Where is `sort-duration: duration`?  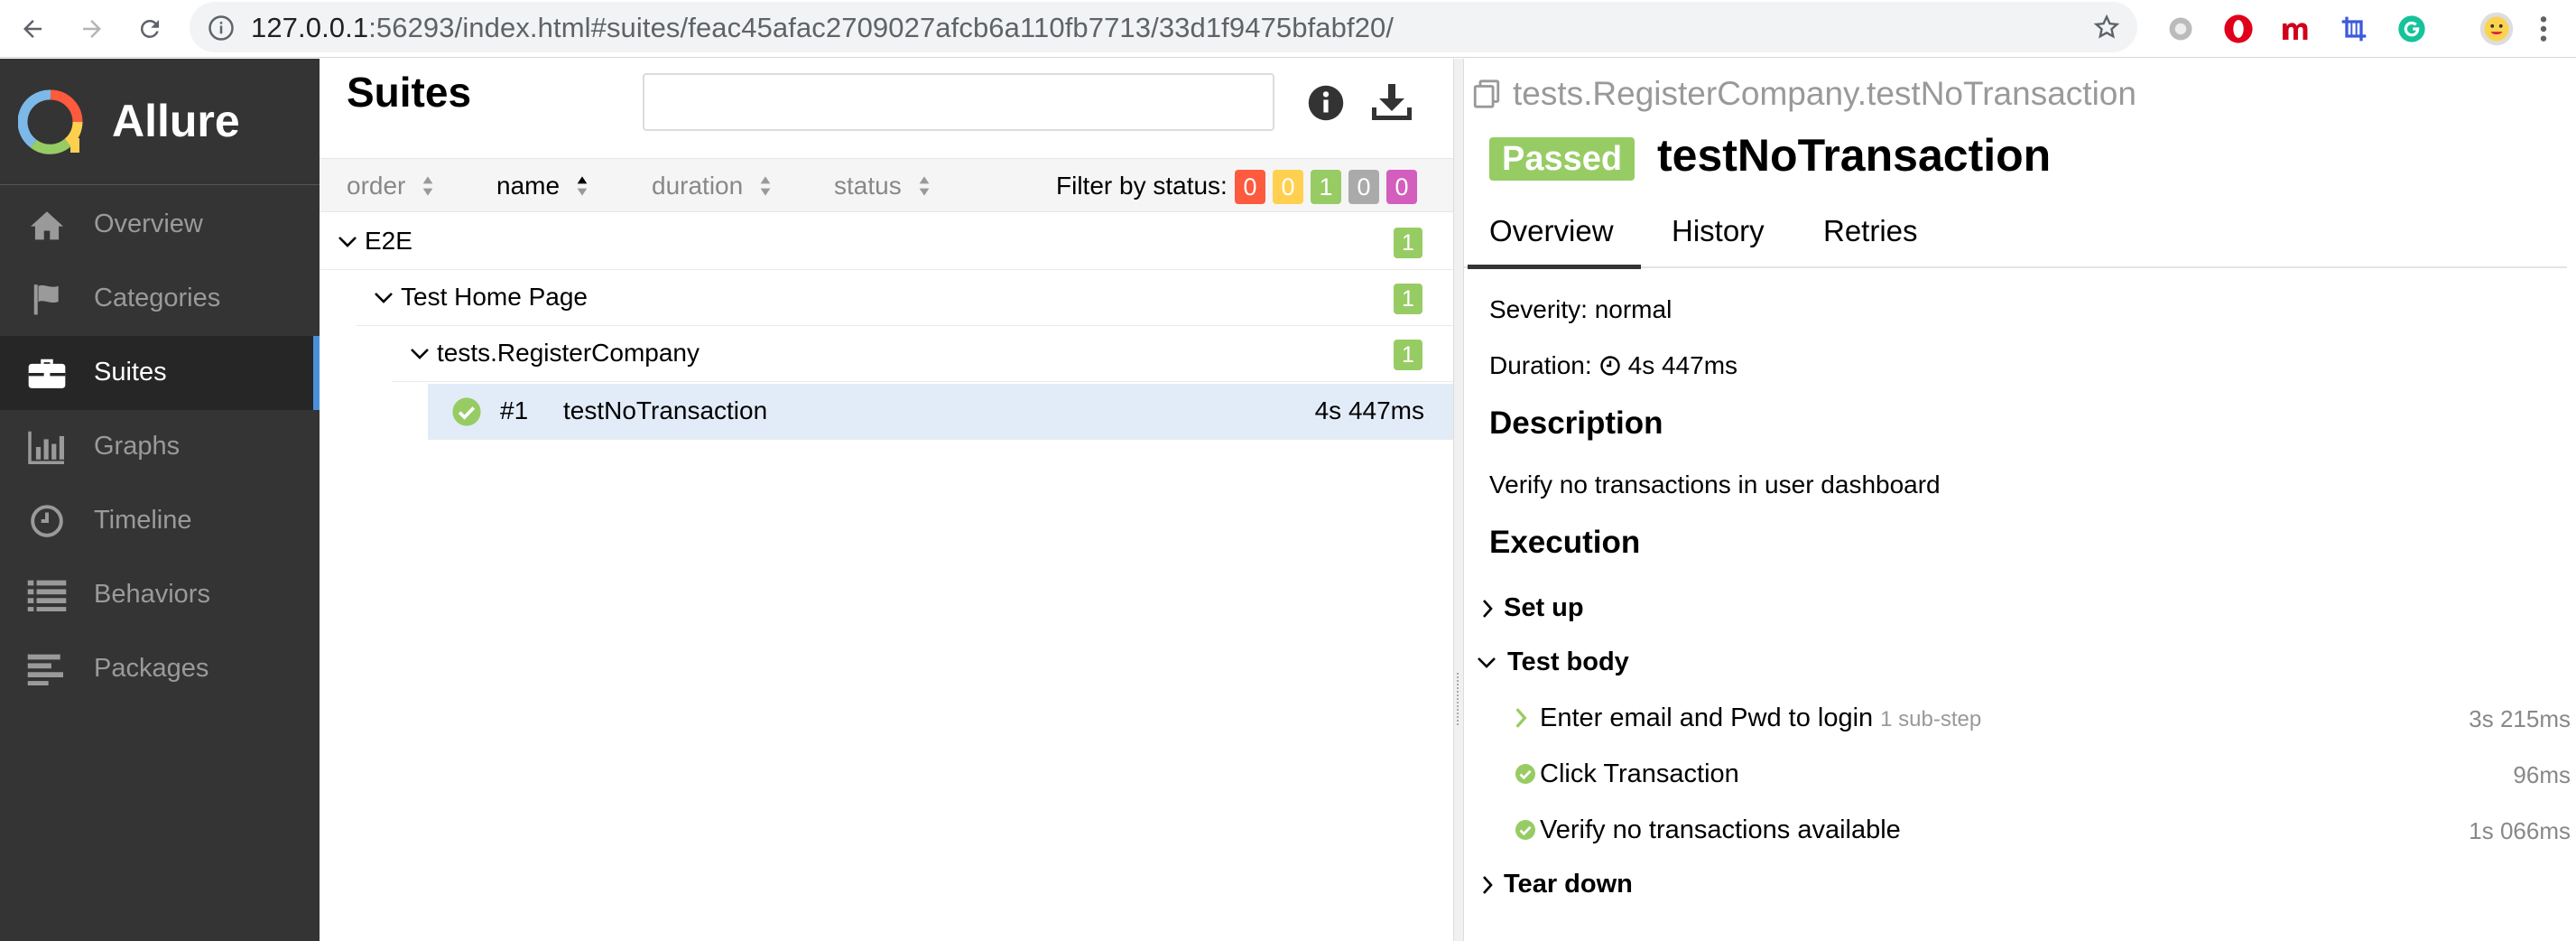 sort-duration: duration is located at coordinates (712, 186).